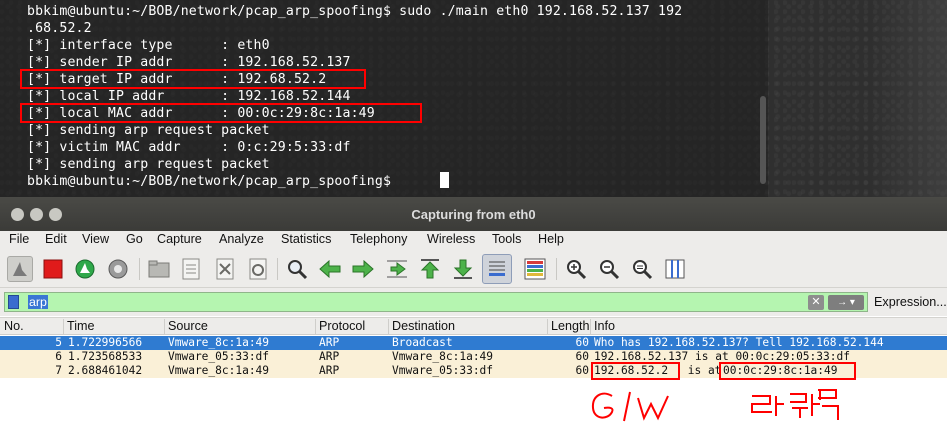  Describe the element at coordinates (422, 342) in the screenshot. I see `packet-destination: Broadcast` at that location.